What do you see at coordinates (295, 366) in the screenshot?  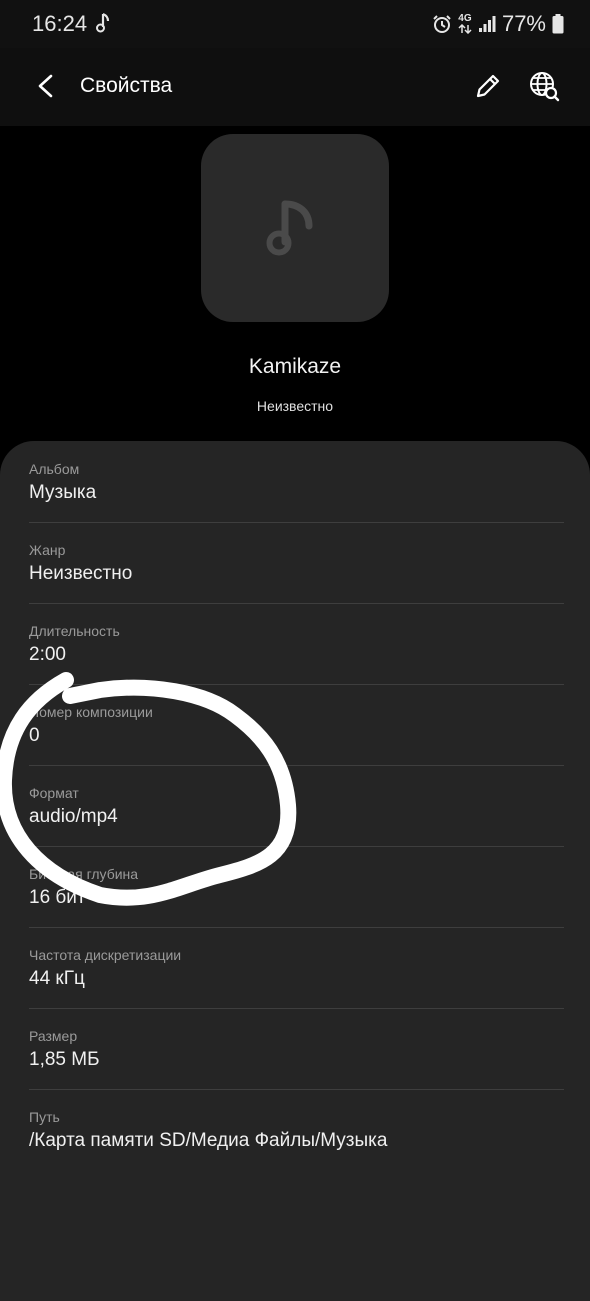 I see `track-title: Kamikaze` at bounding box center [295, 366].